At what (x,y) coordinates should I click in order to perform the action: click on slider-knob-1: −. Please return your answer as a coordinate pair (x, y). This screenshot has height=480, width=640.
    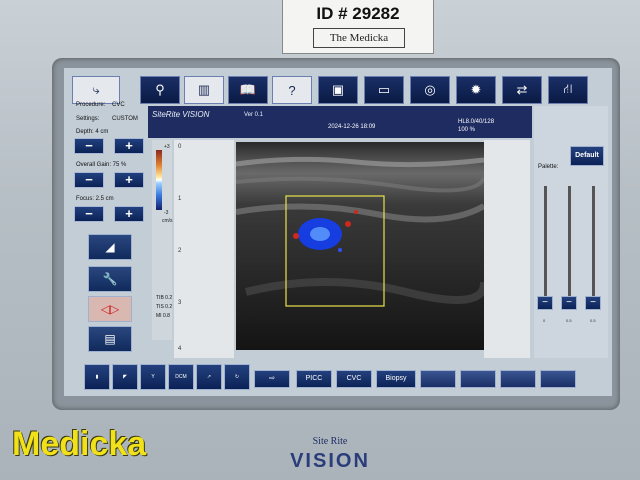
    Looking at the image, I should click on (545, 303).